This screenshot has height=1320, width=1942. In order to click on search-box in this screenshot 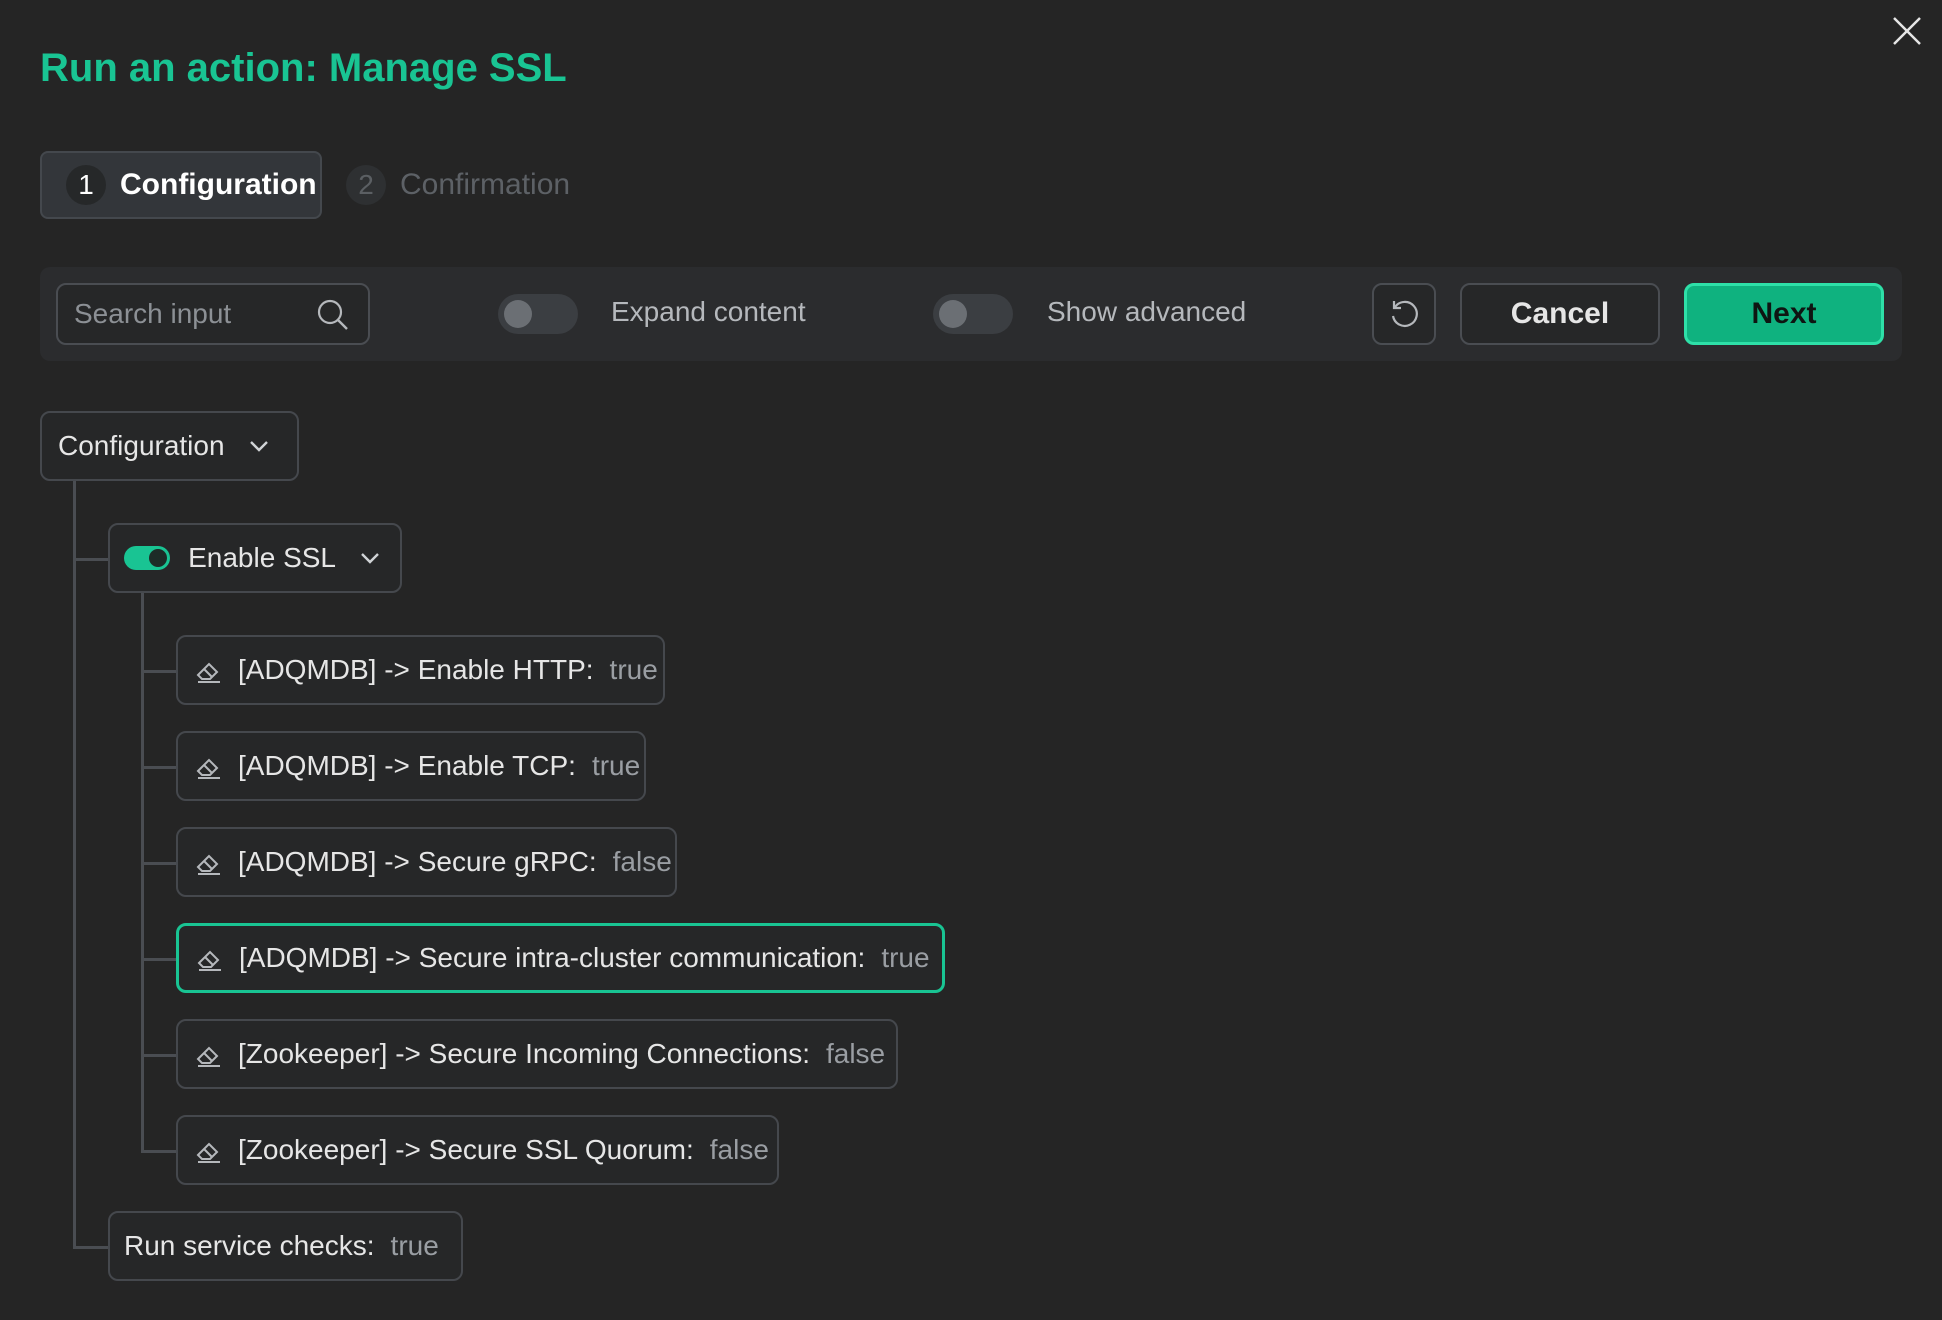, I will do `click(213, 314)`.